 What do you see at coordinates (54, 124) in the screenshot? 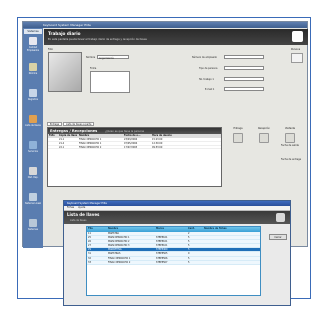
I see `tab-entrega: Entrega` at bounding box center [54, 124].